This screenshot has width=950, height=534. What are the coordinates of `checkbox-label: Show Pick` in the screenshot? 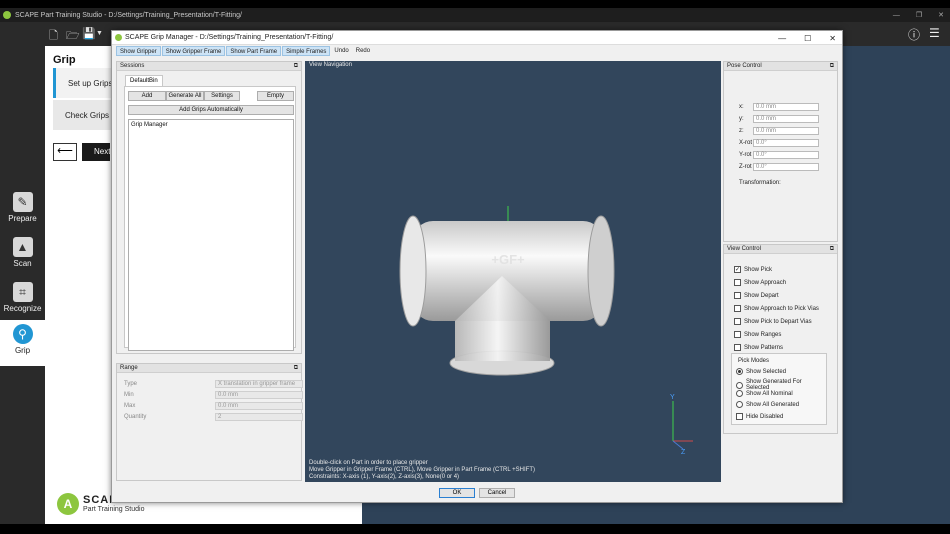 It's located at (758, 269).